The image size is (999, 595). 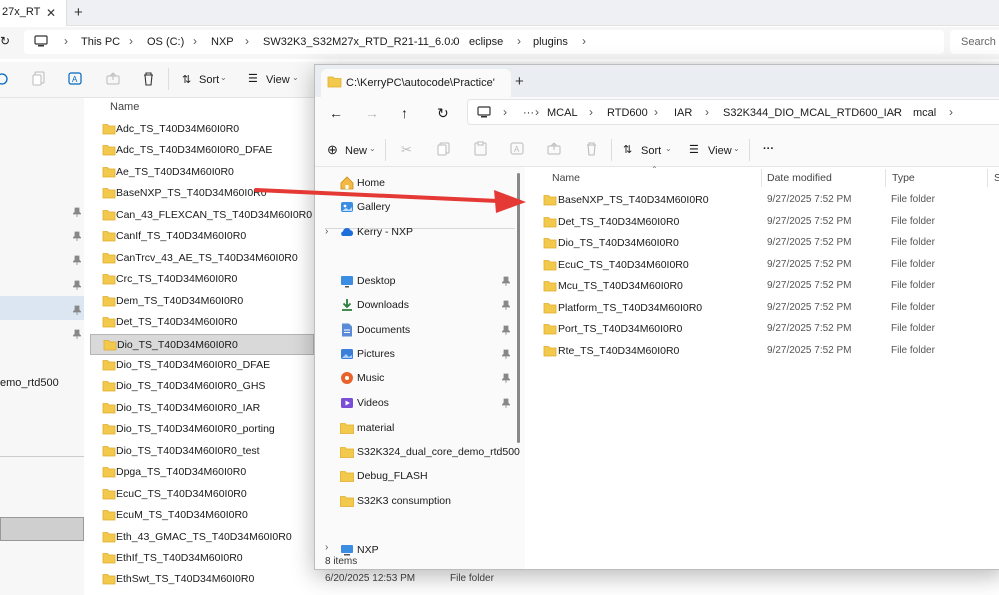 What do you see at coordinates (974, 42) in the screenshot?
I see `search-input: Search p` at bounding box center [974, 42].